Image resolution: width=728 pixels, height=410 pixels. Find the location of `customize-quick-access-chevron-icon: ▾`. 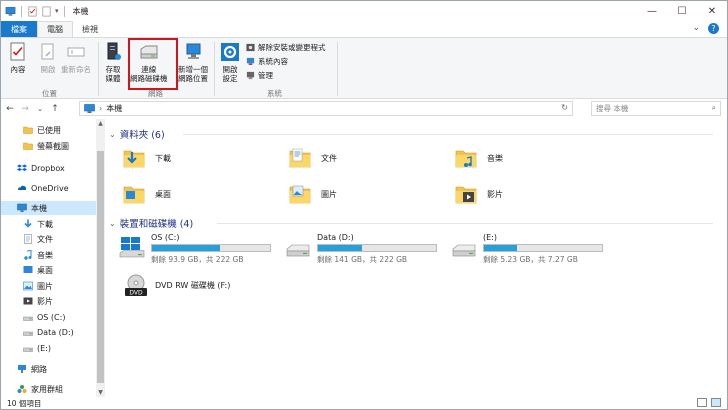

customize-quick-access-chevron-icon: ▾ is located at coordinates (57, 11).